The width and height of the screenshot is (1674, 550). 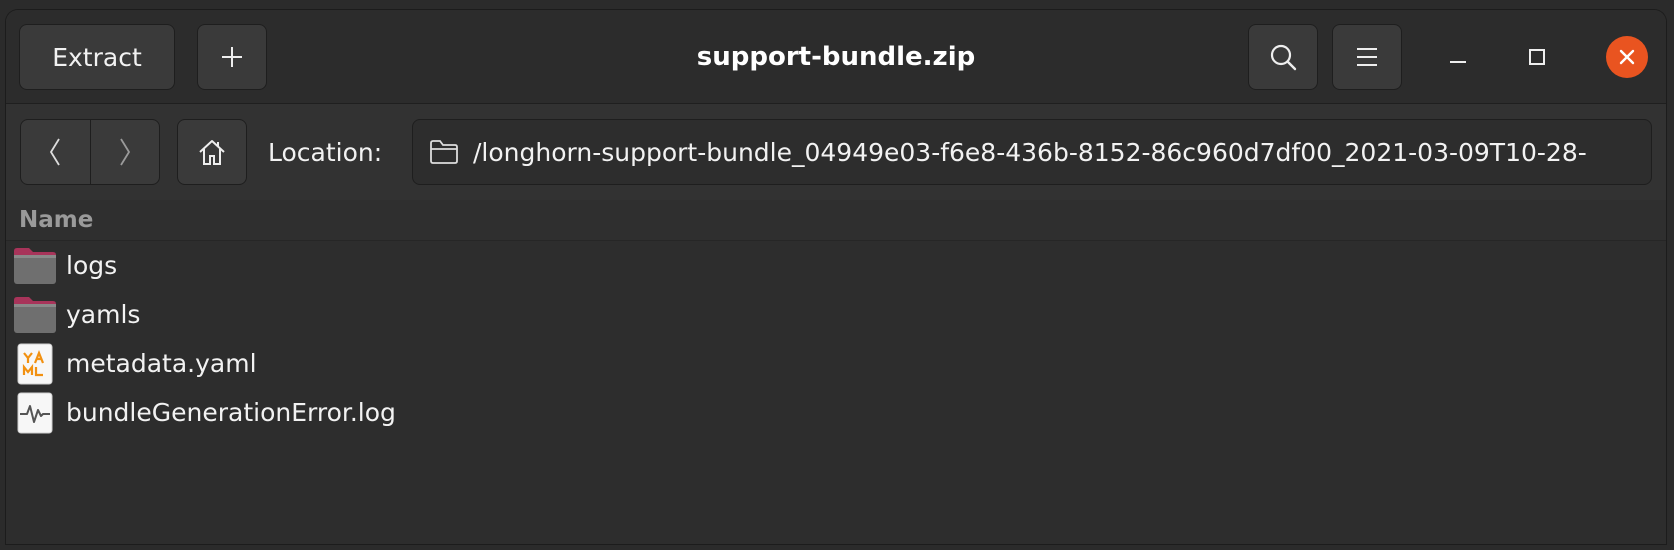 I want to click on minimize-button, so click(x=1458, y=57).